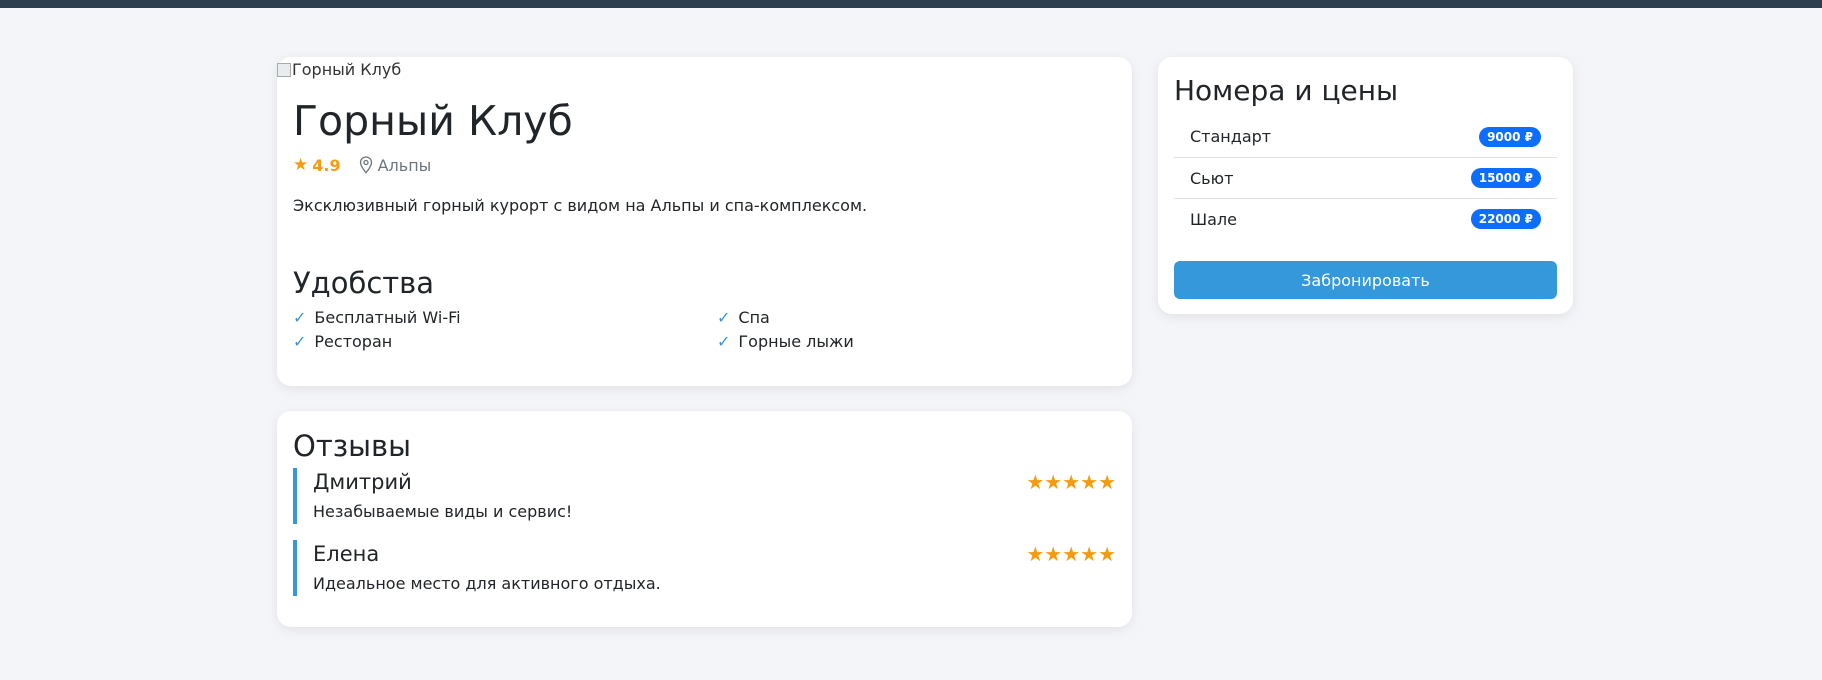  Describe the element at coordinates (433, 121) in the screenshot. I see `hotel-title: Горный Клуб` at that location.